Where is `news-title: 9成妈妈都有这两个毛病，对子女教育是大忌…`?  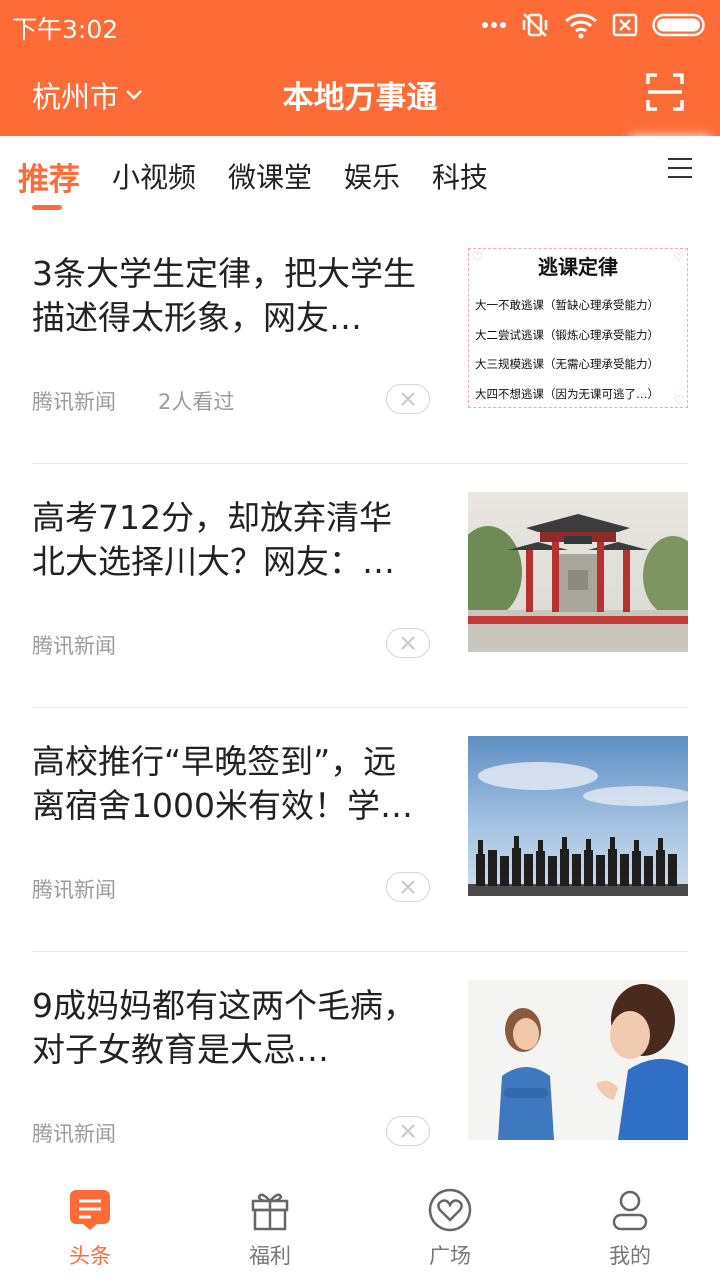
news-title: 9成妈妈都有这两个毛病，对子女教育是大忌… is located at coordinates (224, 1027).